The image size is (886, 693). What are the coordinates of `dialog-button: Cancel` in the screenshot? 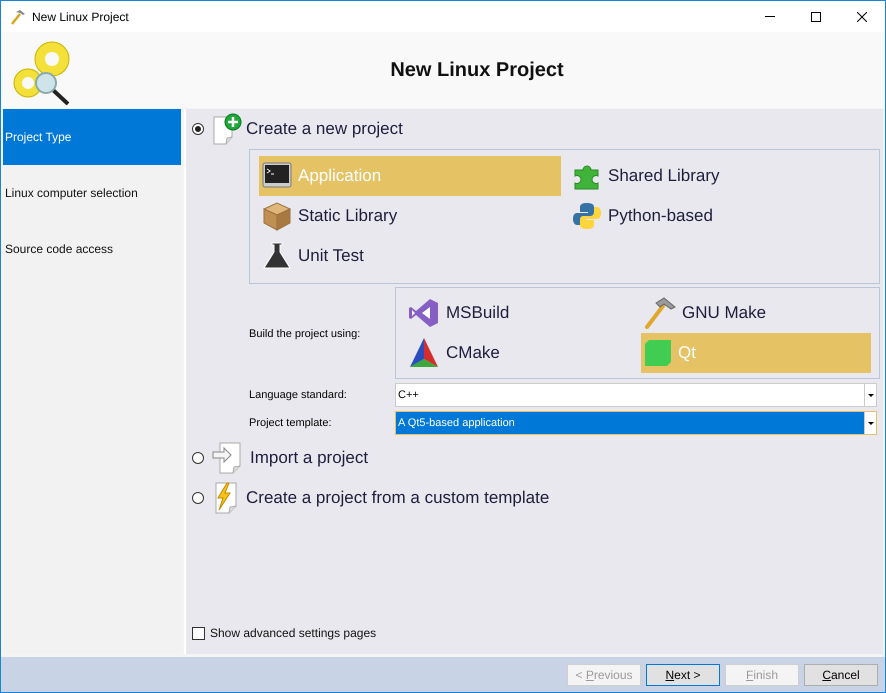 It's located at (841, 675).